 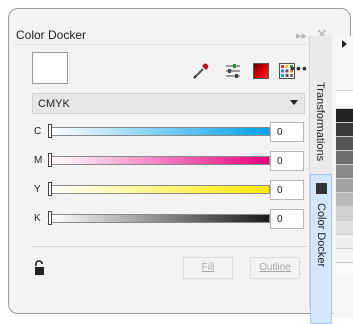 I want to click on palette-no-color, so click(x=344, y=97).